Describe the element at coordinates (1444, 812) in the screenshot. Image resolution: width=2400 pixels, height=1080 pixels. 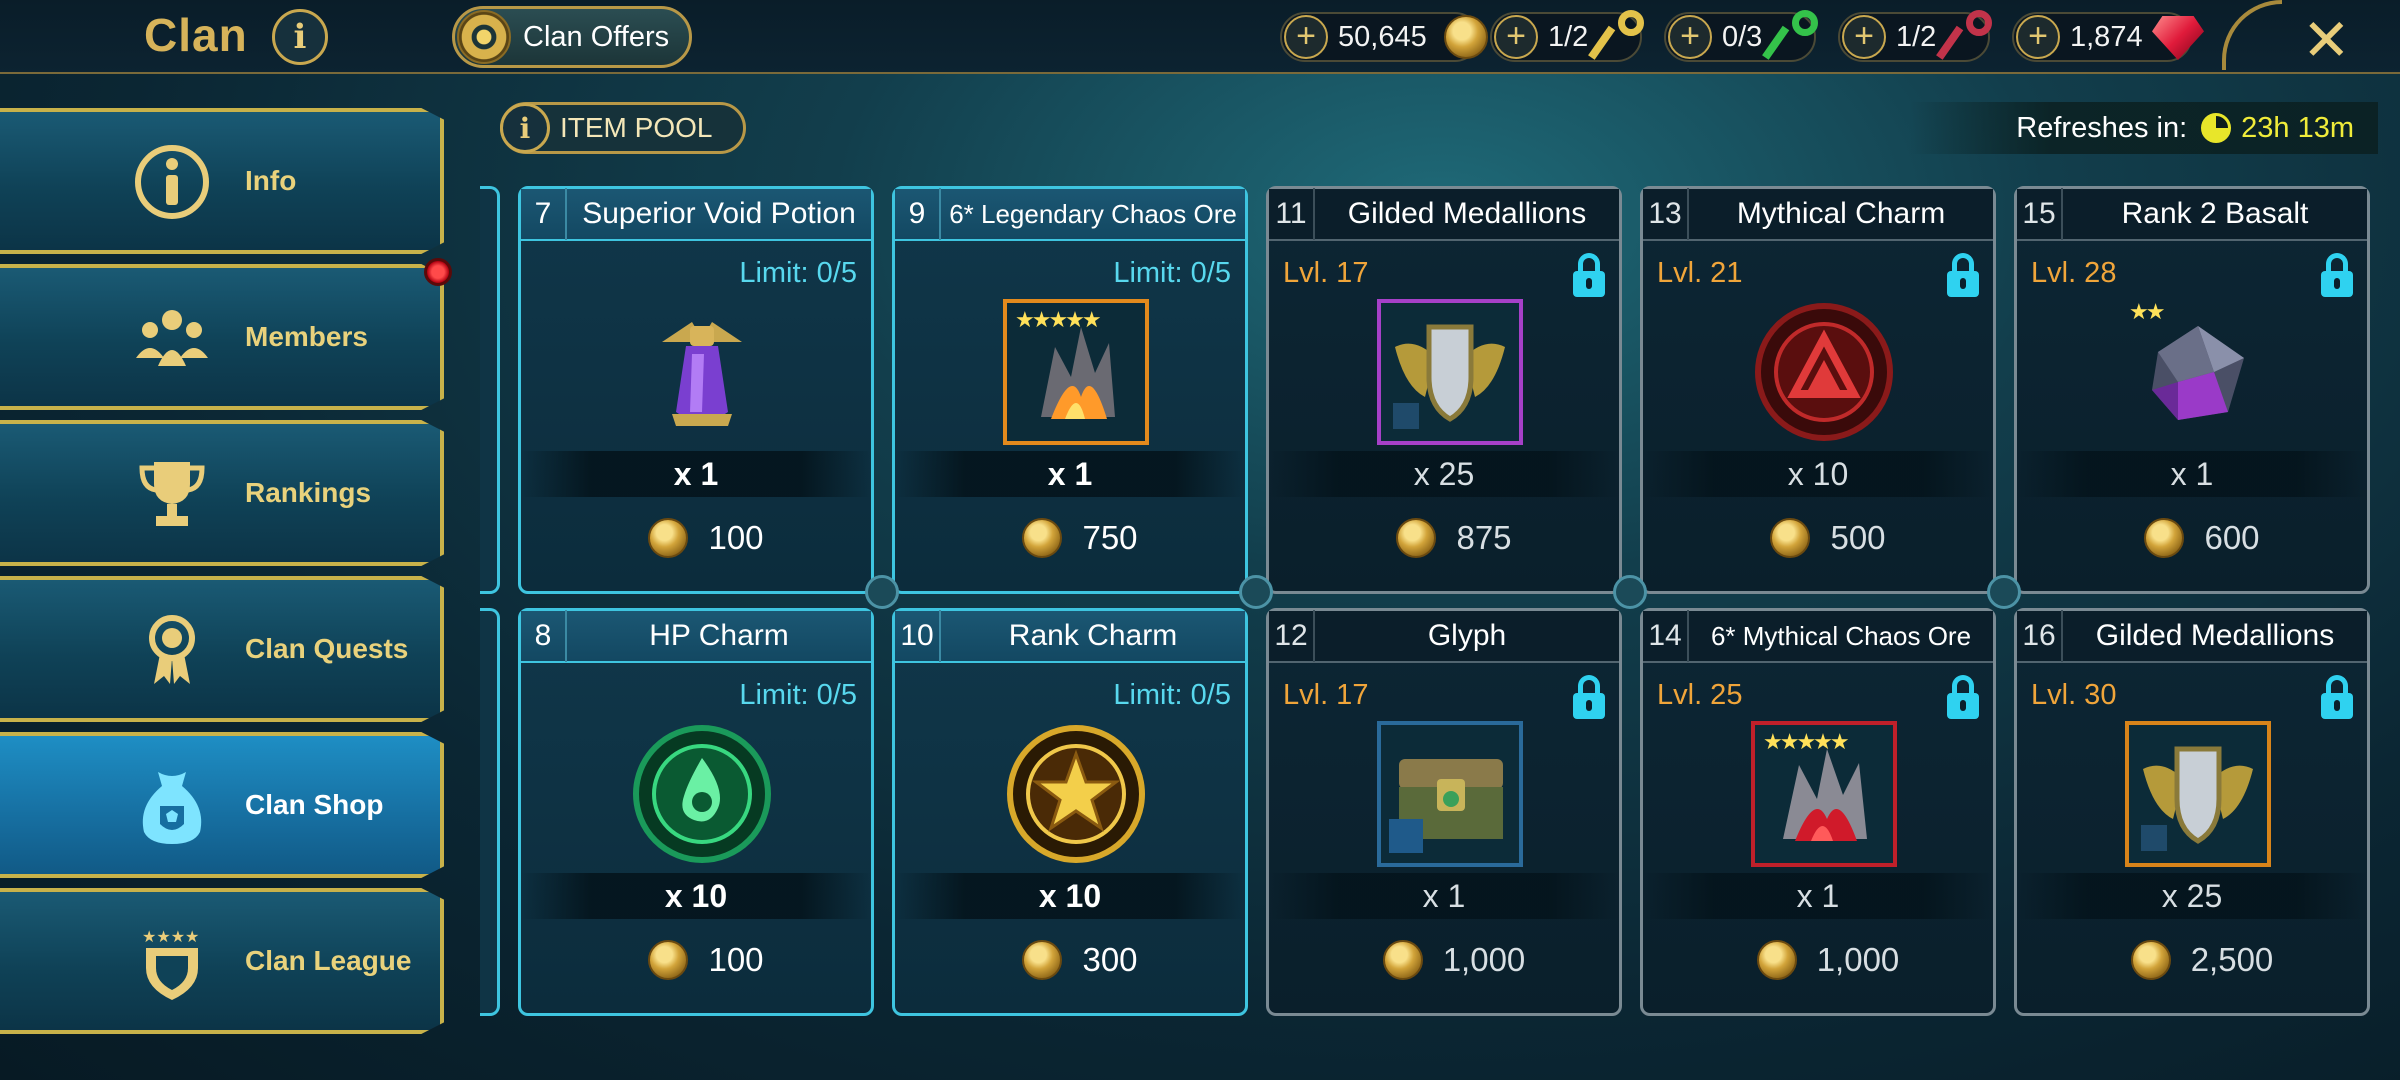
I see `shop-card-locked: 12 Glyph Lvl. 17 x 1 1,000` at that location.